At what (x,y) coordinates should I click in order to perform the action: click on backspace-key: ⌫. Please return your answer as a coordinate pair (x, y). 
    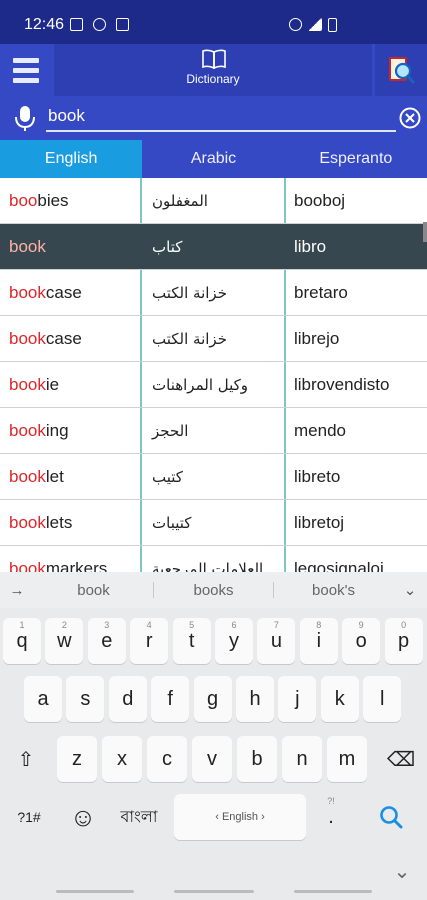
    Looking at the image, I should click on (401, 759).